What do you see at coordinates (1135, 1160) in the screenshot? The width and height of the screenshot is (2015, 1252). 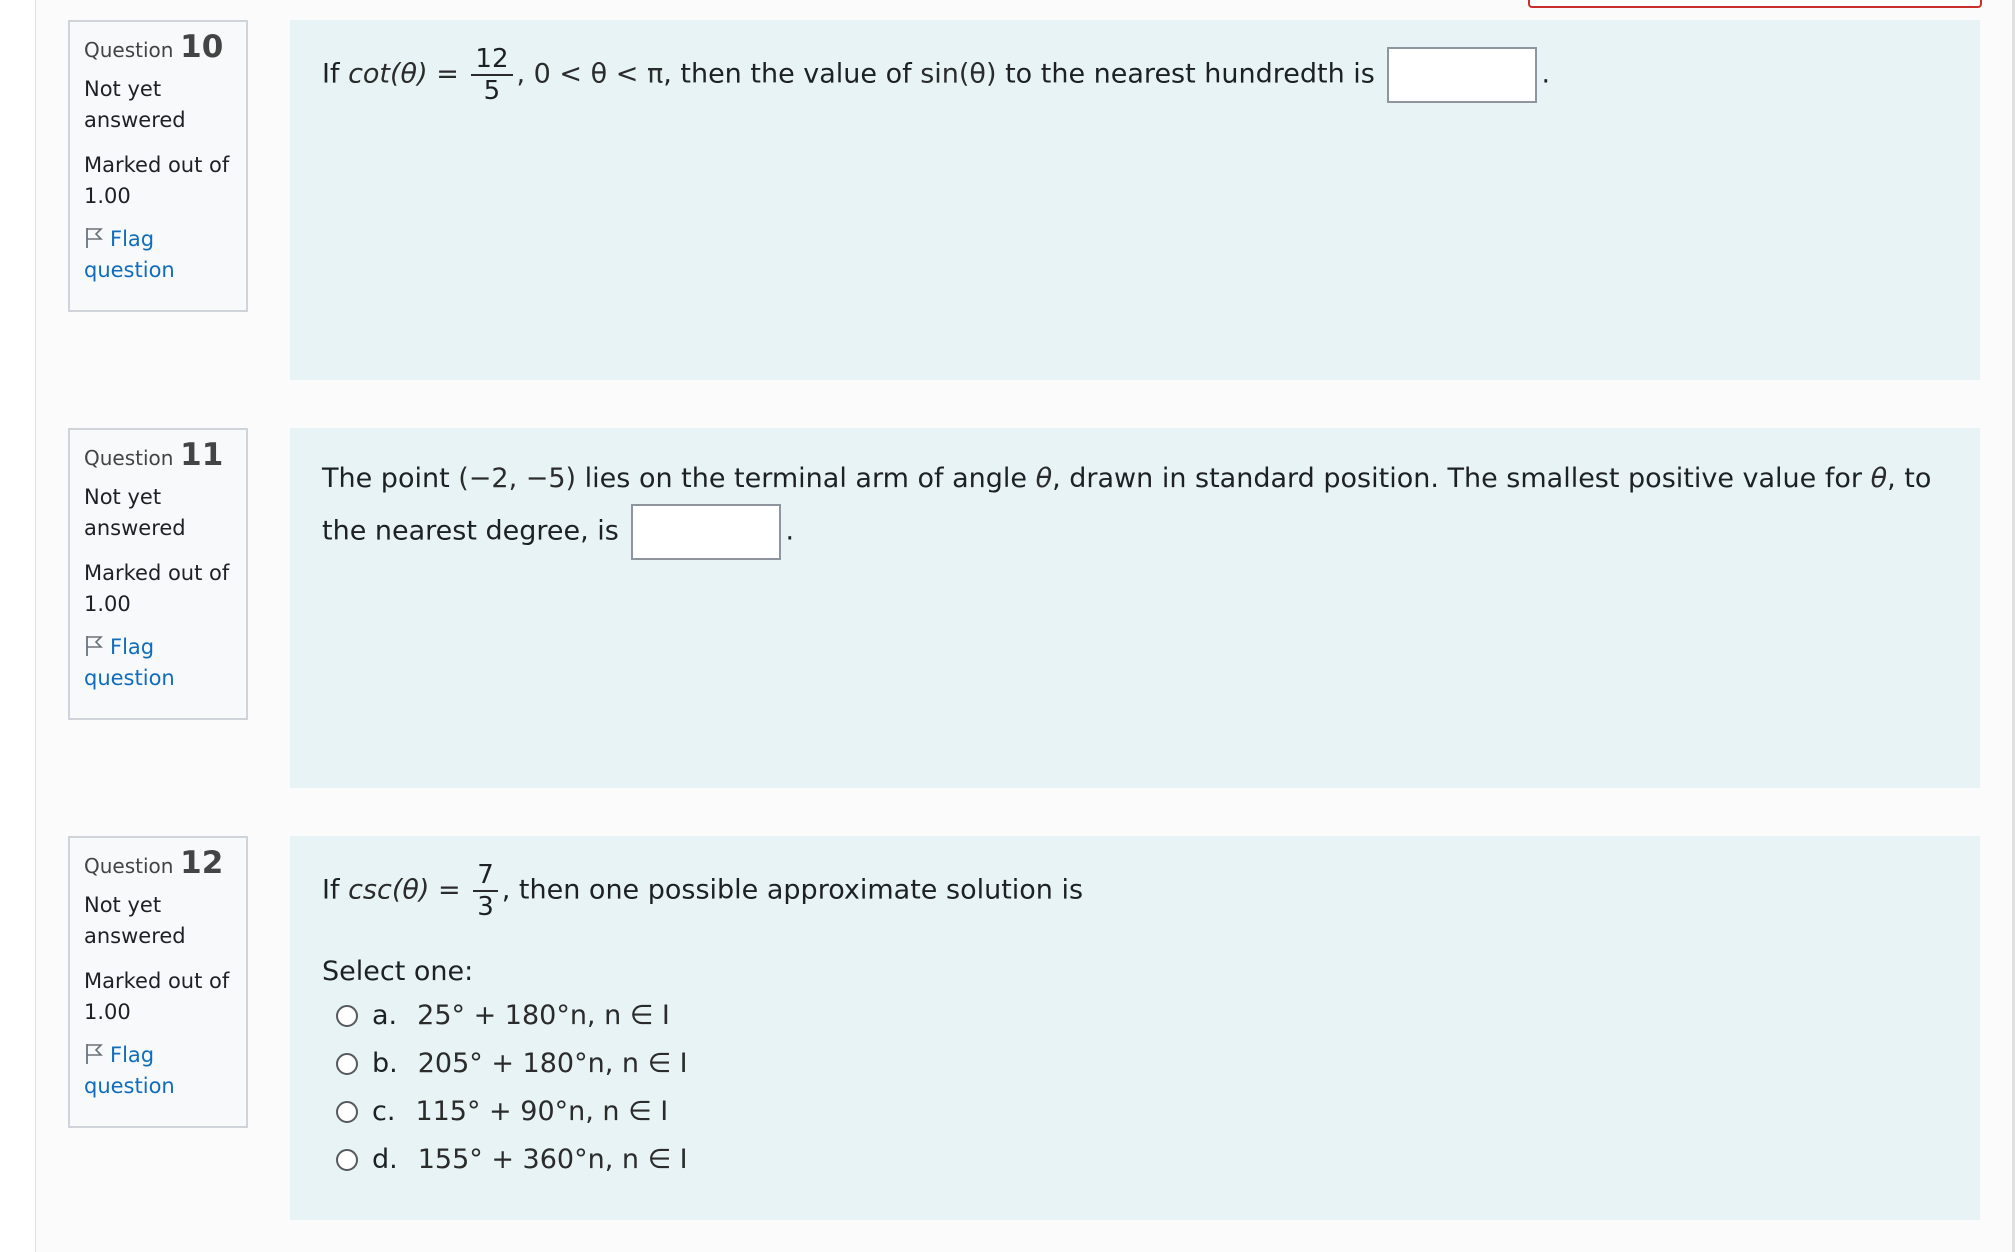 I see `answer-option-d: d. 155° + 360°n, n ∈ I` at bounding box center [1135, 1160].